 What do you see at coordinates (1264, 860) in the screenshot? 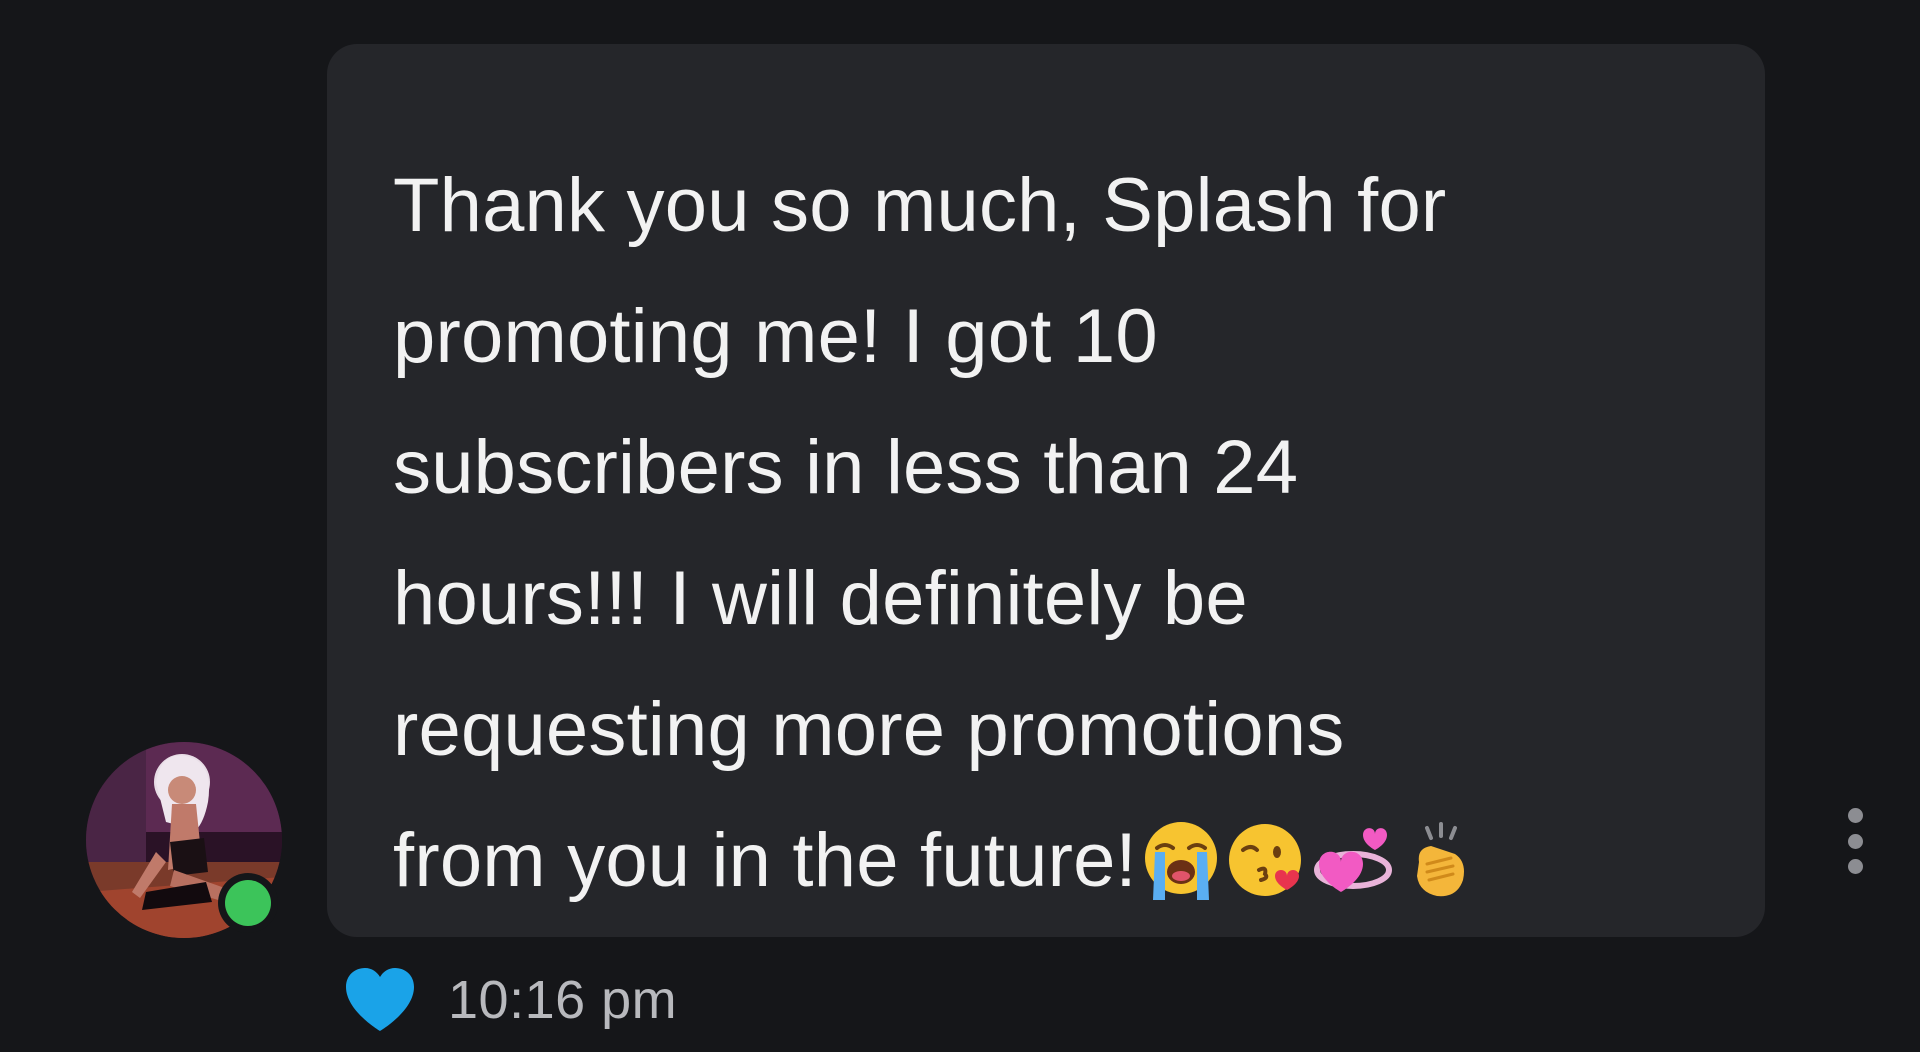
I see `face-blowing-a-kiss-icon` at bounding box center [1264, 860].